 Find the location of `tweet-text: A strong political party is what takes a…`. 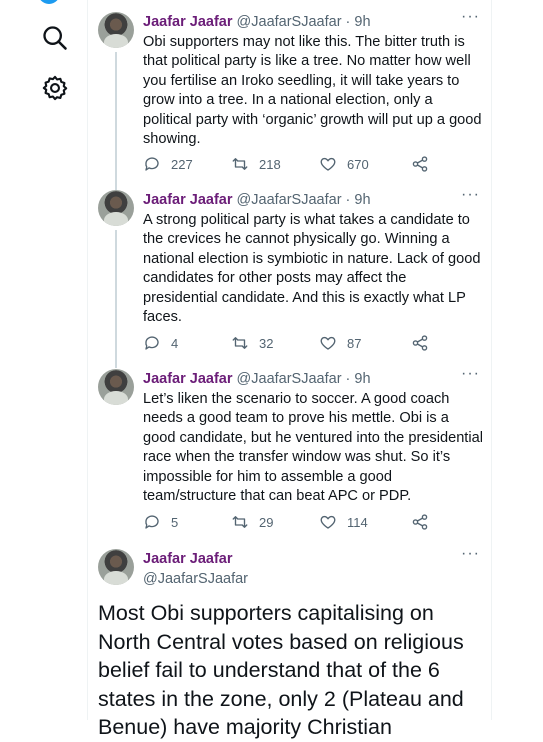

tweet-text: A strong political party is what takes a… is located at coordinates (312, 269).